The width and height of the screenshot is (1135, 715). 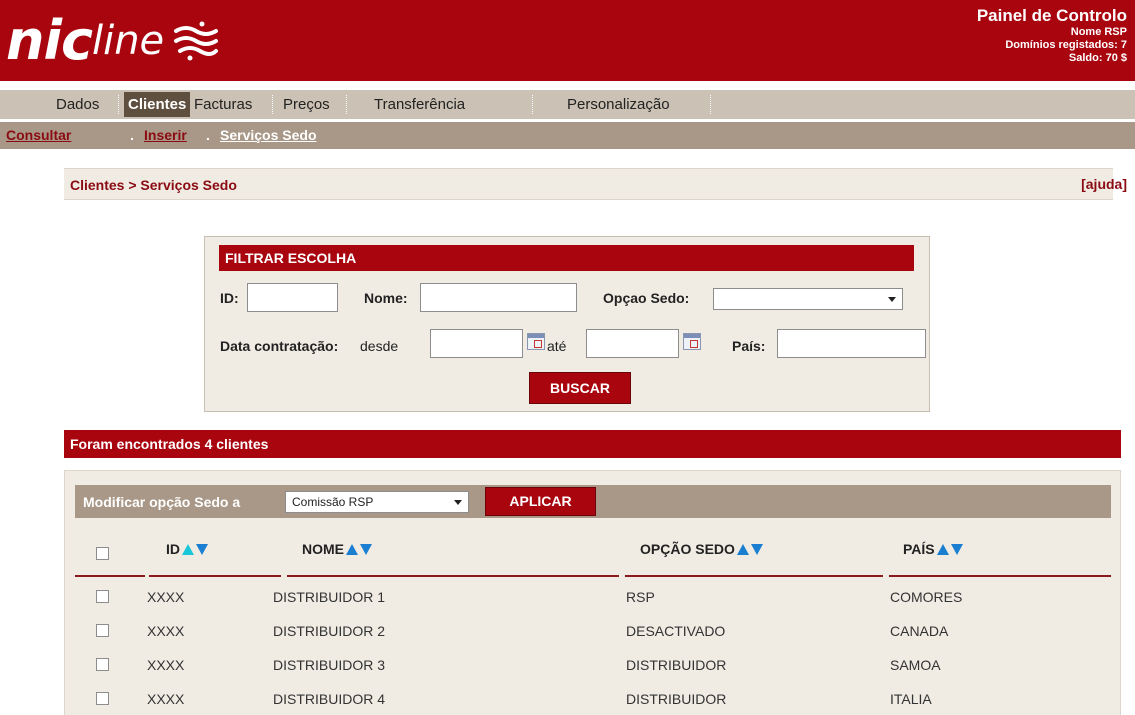 I want to click on column-header-sedo-option: OPÇÃO SEDO, so click(x=701, y=549).